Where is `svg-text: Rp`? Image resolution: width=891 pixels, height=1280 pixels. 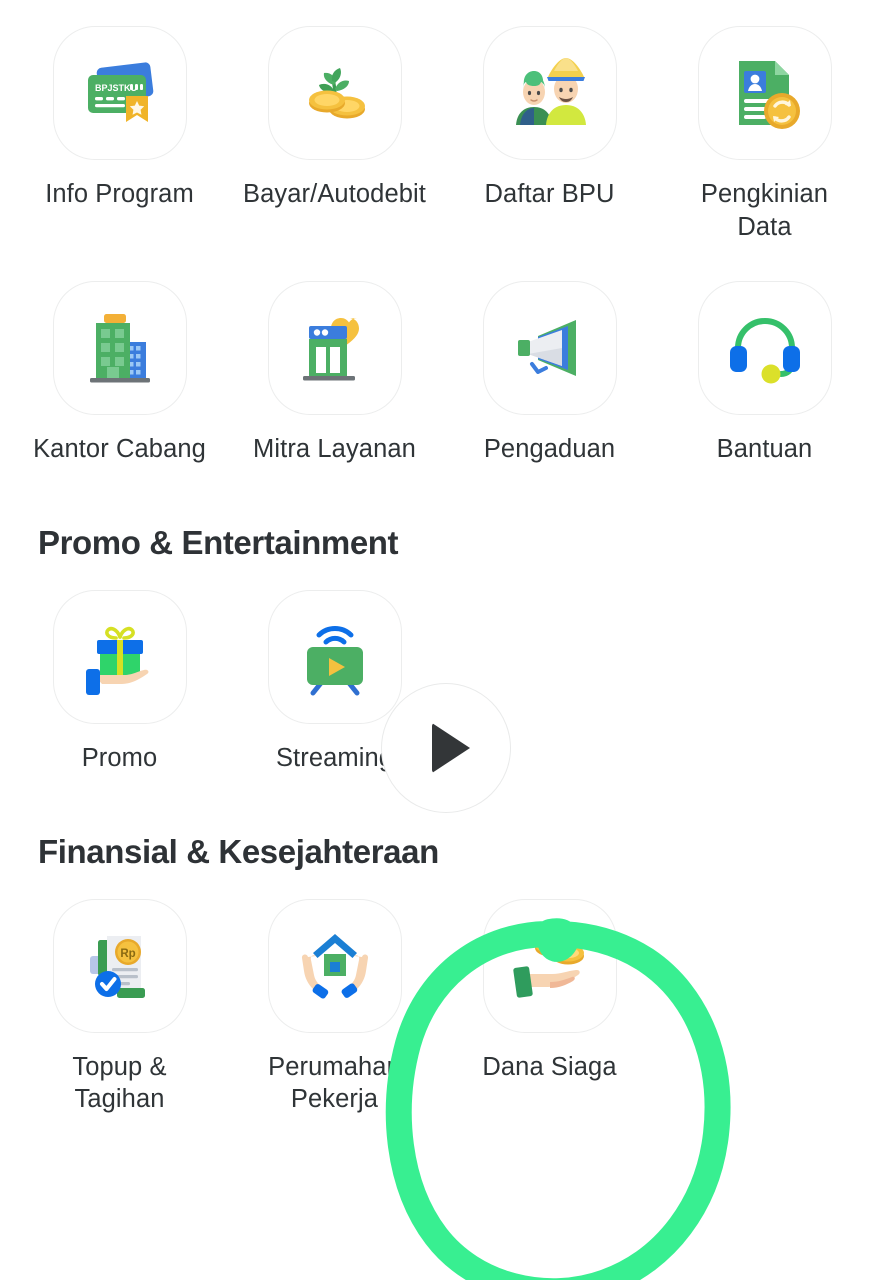 svg-text: Rp is located at coordinates (127, 954).